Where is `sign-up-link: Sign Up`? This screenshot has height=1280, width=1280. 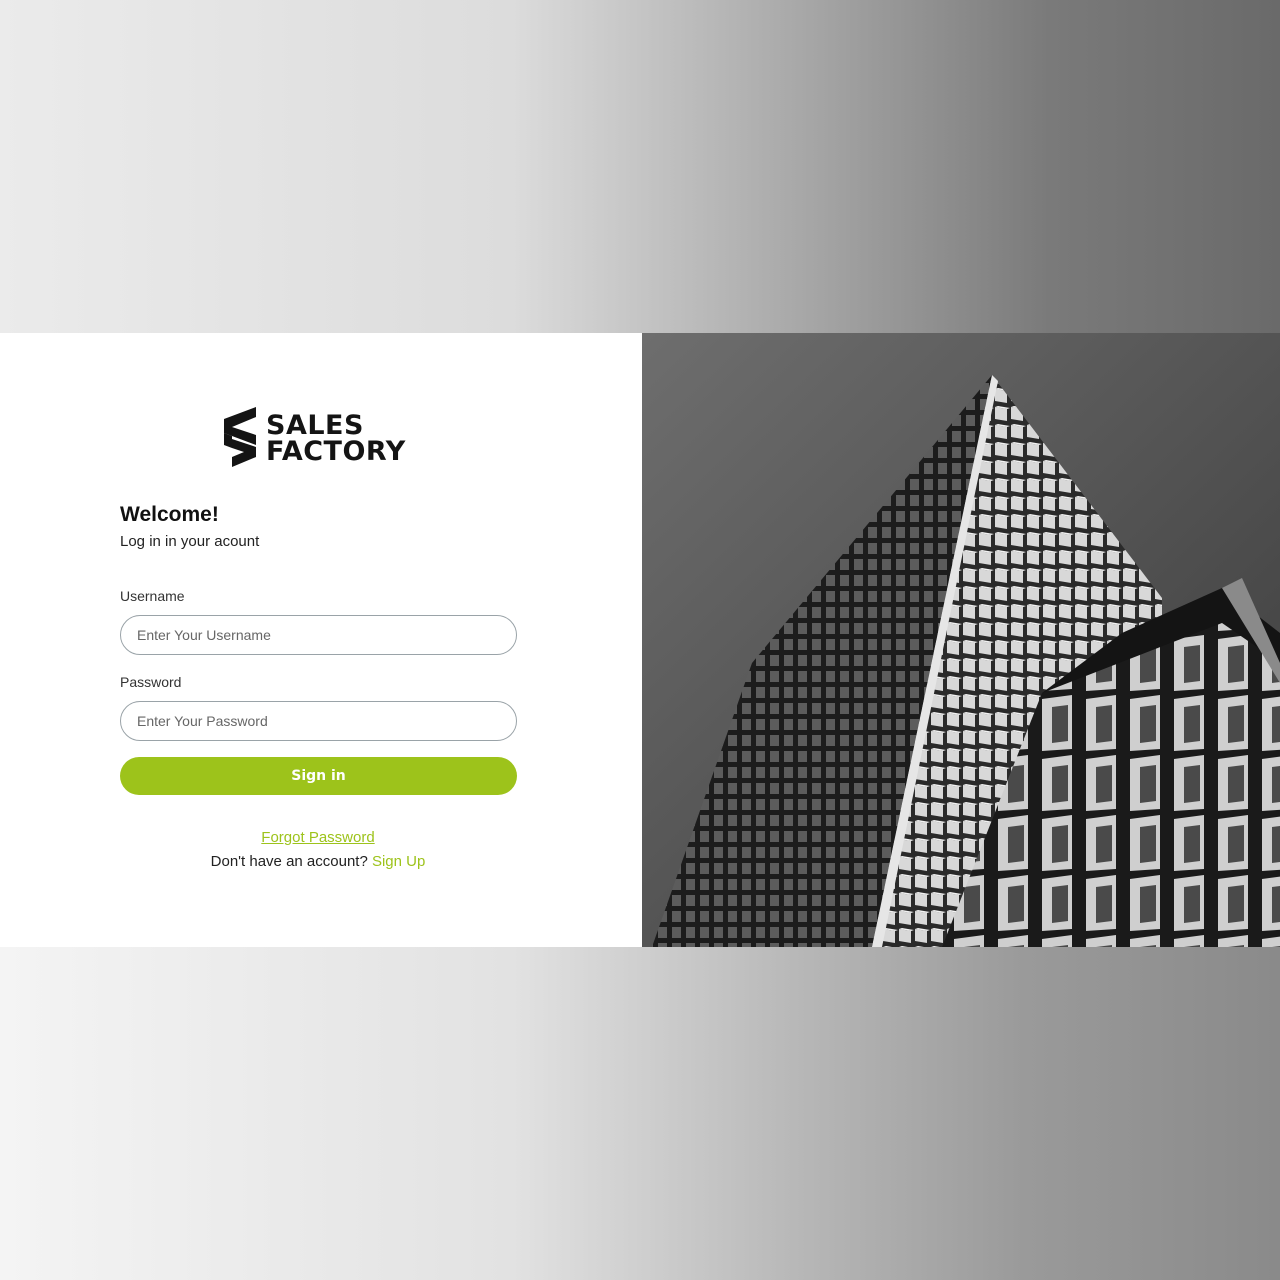 sign-up-link: Sign Up is located at coordinates (398, 861).